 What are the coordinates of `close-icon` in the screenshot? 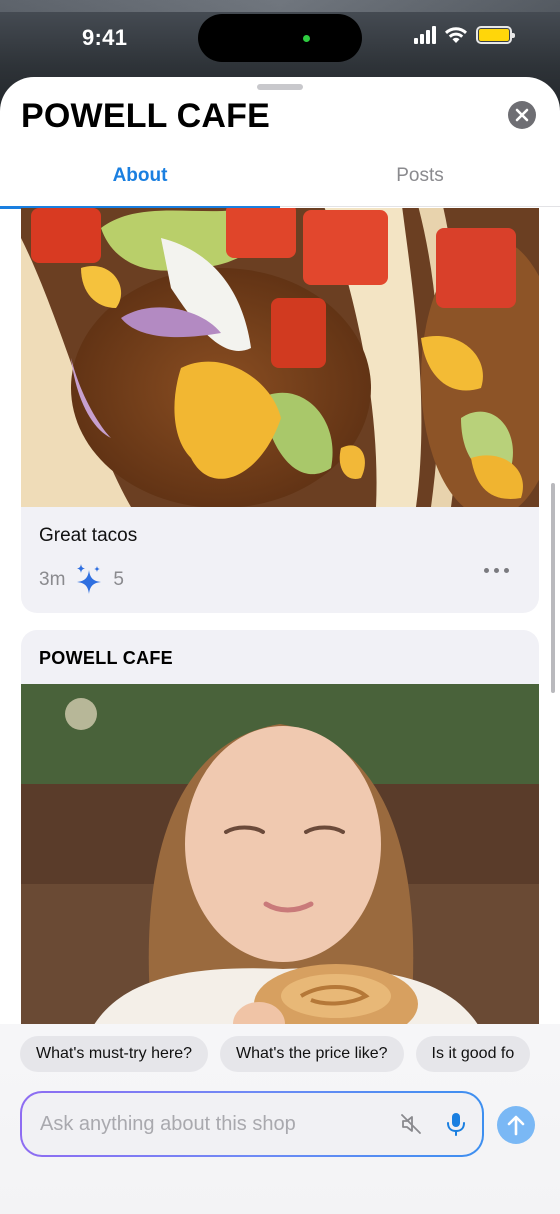 It's located at (522, 115).